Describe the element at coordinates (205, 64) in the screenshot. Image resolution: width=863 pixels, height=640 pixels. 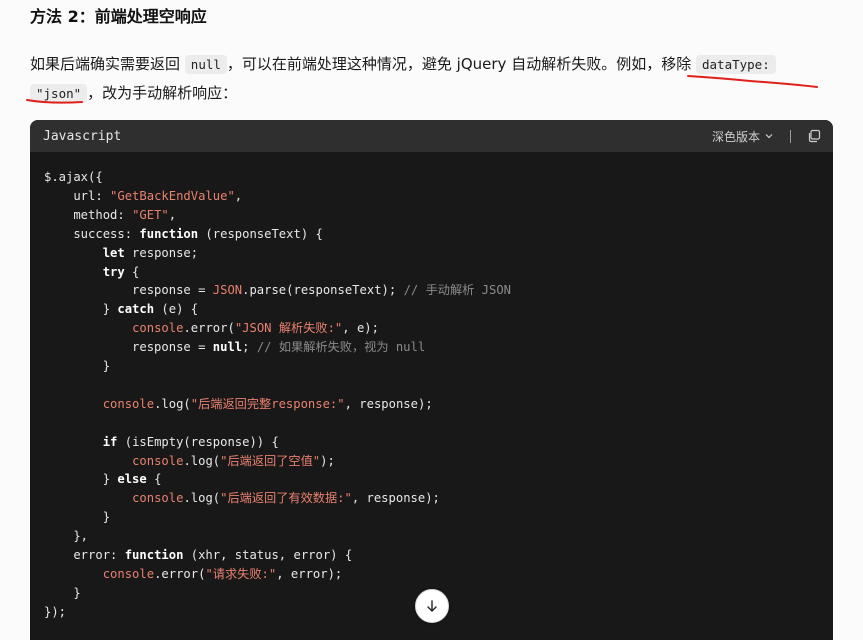
I see `inline-code-null: null` at that location.